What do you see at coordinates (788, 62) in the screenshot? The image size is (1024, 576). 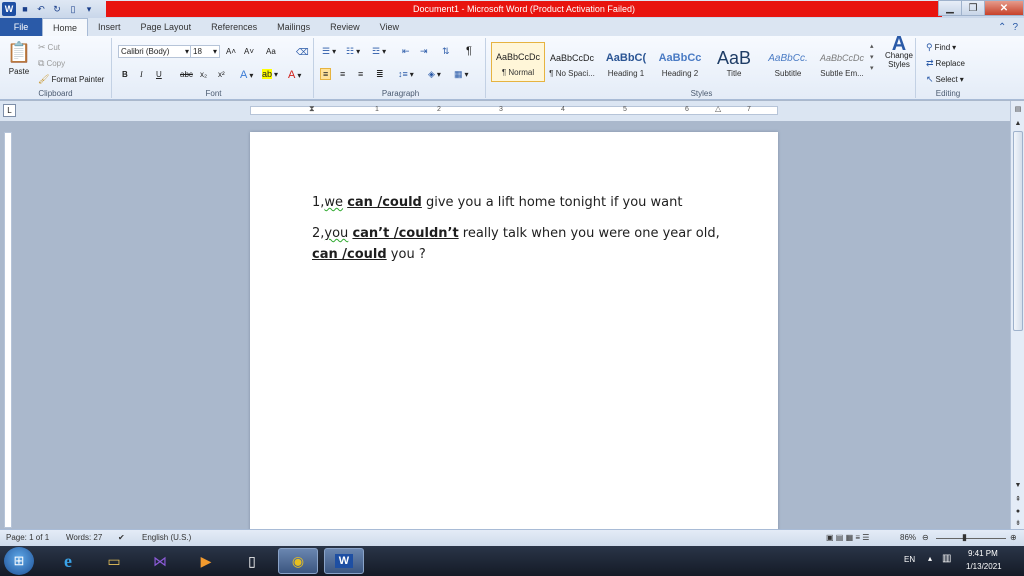 I see `style-subtitle: AaBbCc. Subtitle` at bounding box center [788, 62].